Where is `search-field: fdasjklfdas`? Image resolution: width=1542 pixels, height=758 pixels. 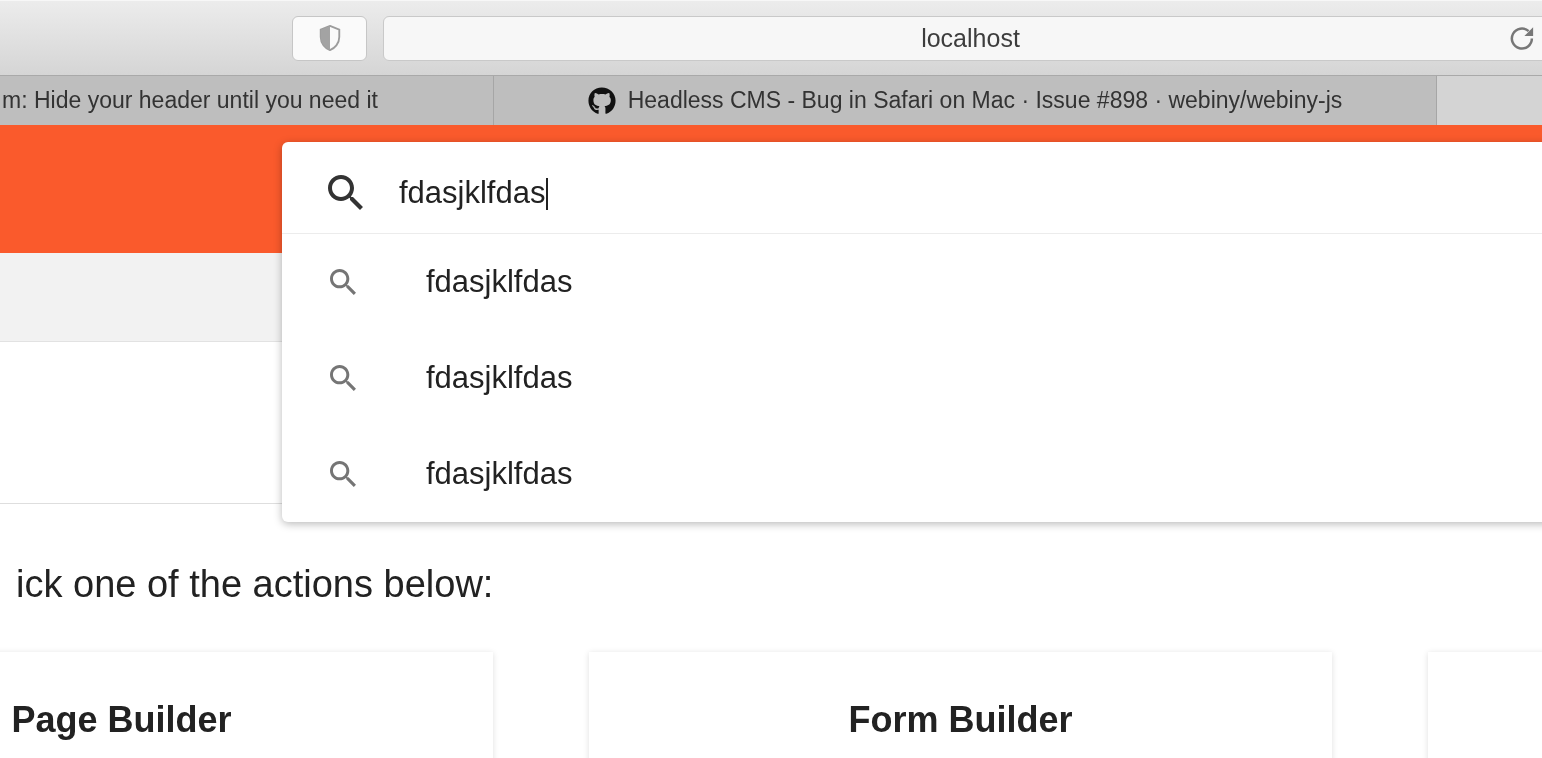 search-field: fdasjklfdas is located at coordinates (912, 187).